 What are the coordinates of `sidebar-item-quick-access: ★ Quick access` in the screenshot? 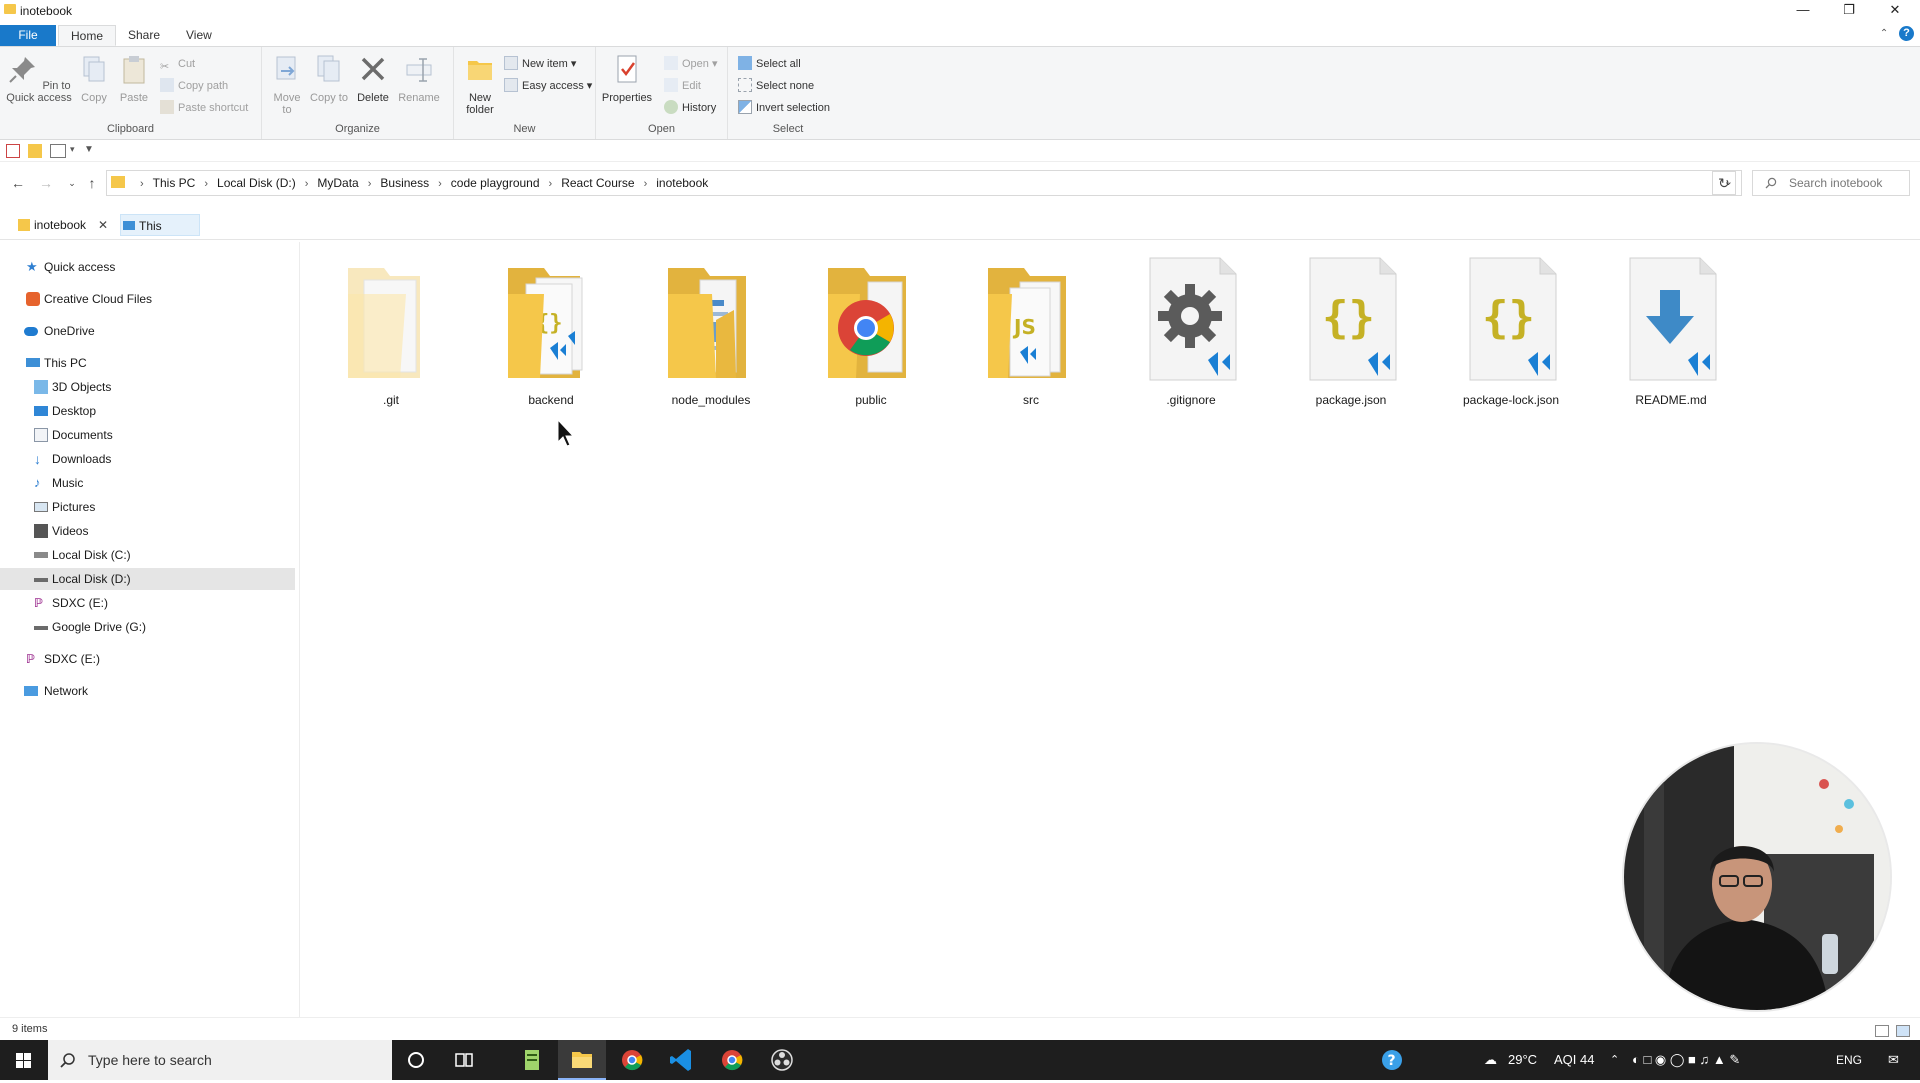 It's located at (147, 267).